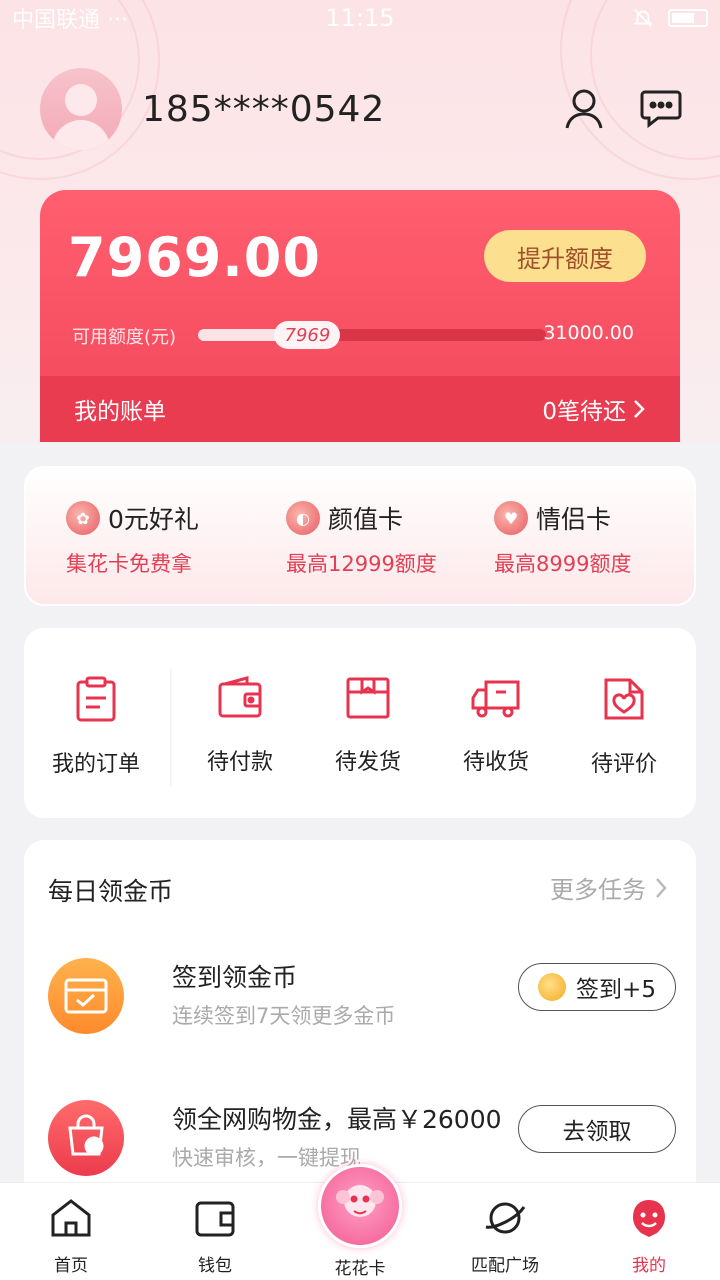 The height and width of the screenshot is (1280, 720). I want to click on credit-progress-knob: 7969, so click(307, 335).